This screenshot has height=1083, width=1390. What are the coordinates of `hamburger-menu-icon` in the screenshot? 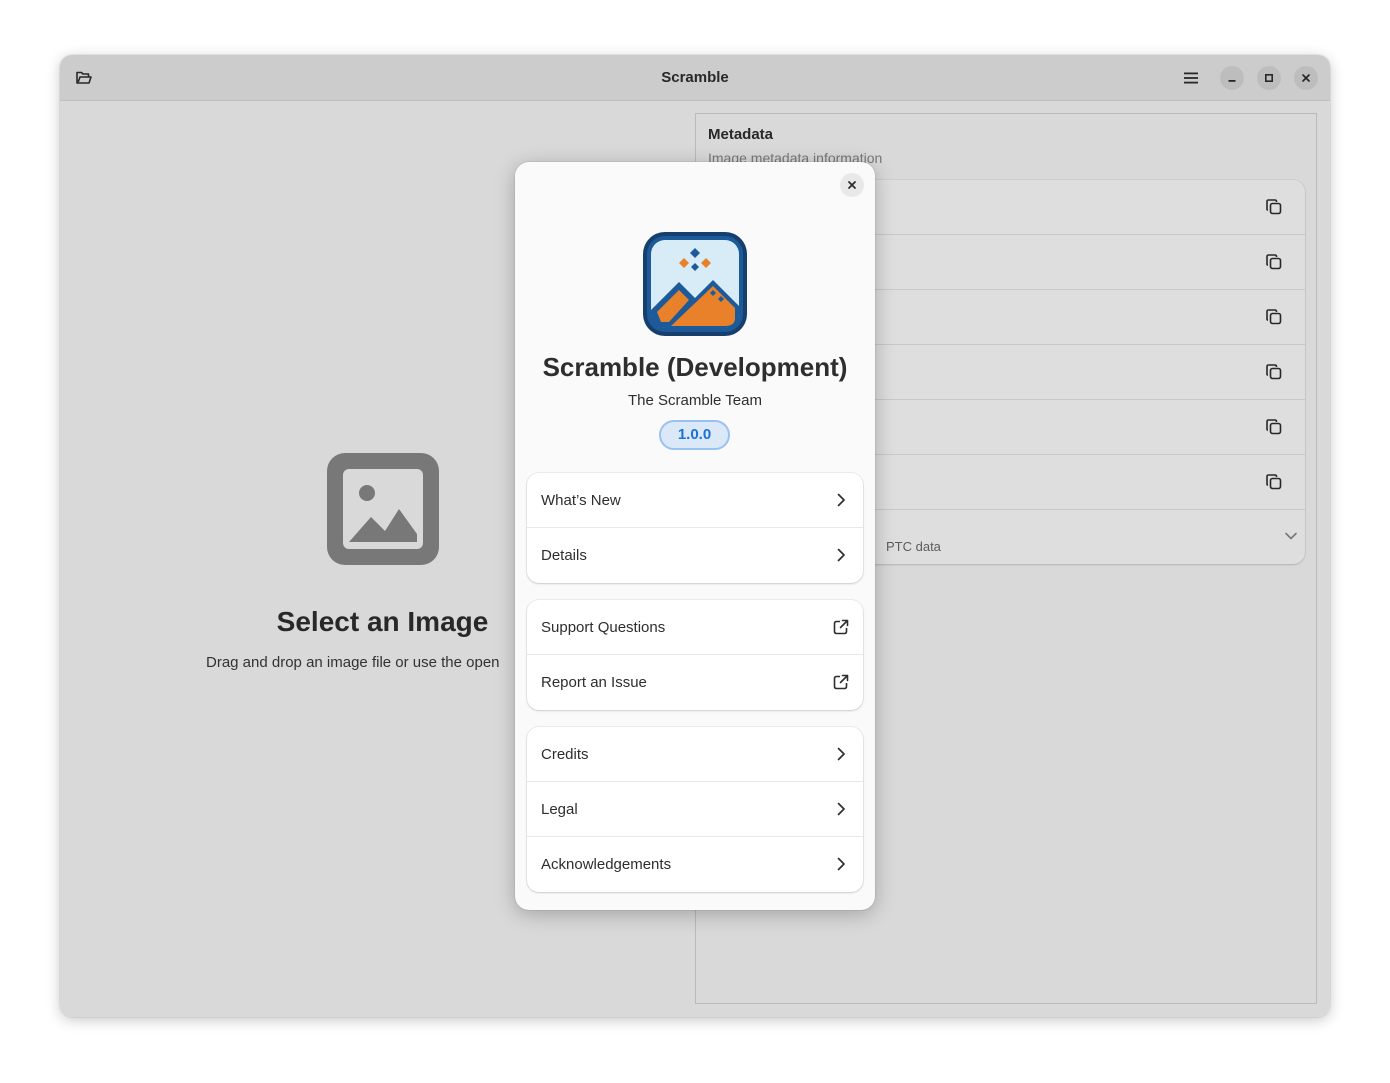 It's located at (1191, 78).